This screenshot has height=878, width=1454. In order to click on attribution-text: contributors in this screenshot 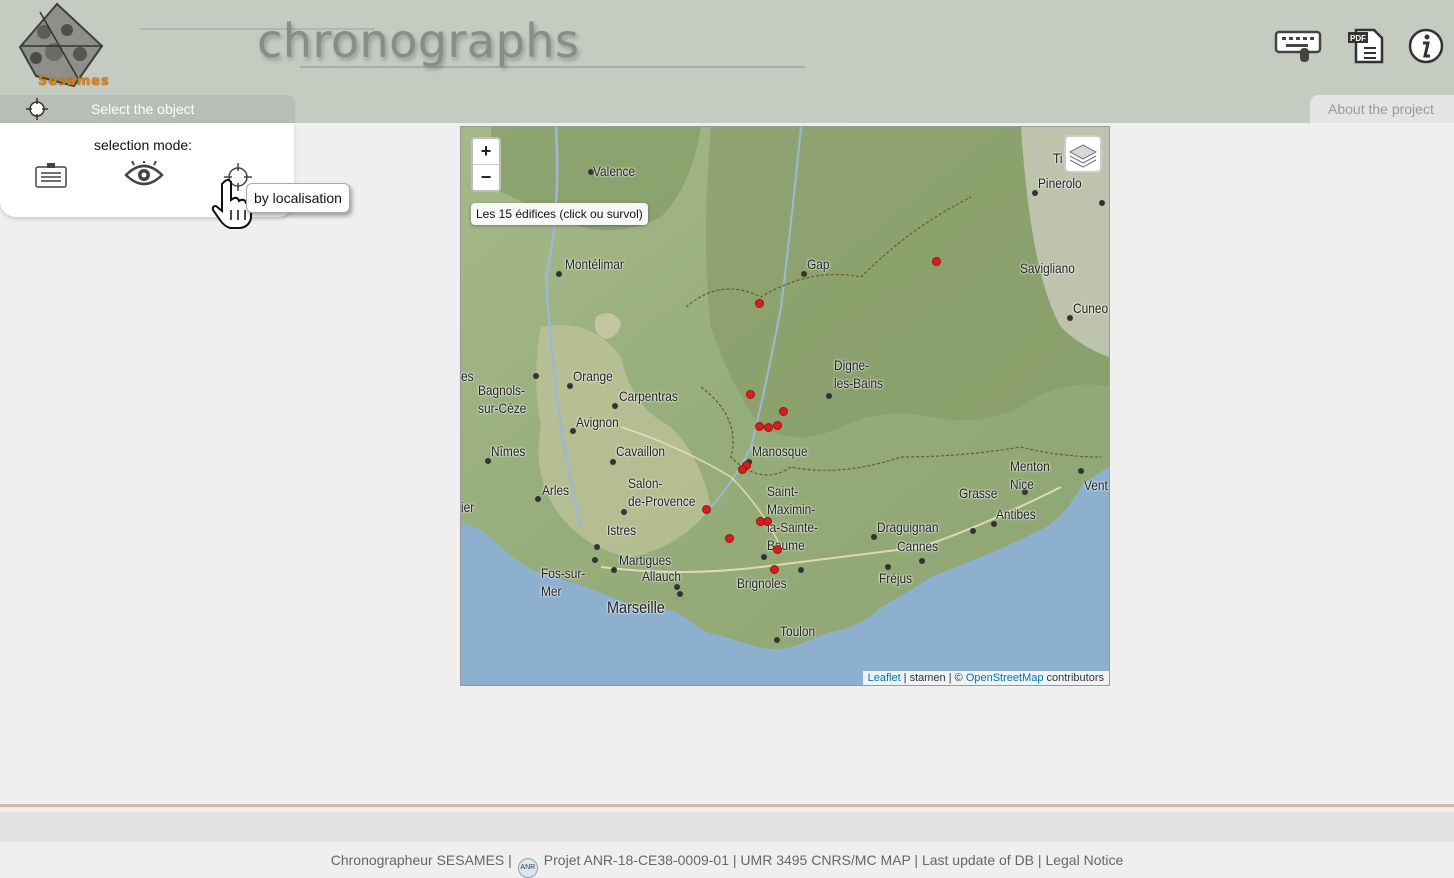, I will do `click(1073, 678)`.